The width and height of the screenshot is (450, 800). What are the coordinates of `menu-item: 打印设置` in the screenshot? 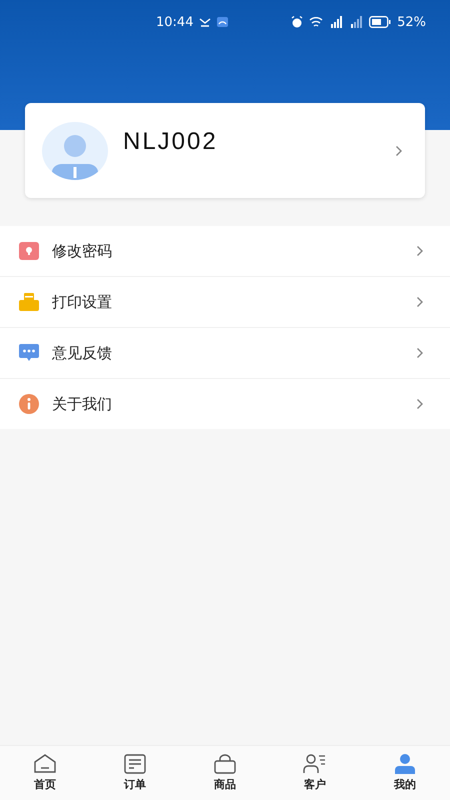 It's located at (225, 302).